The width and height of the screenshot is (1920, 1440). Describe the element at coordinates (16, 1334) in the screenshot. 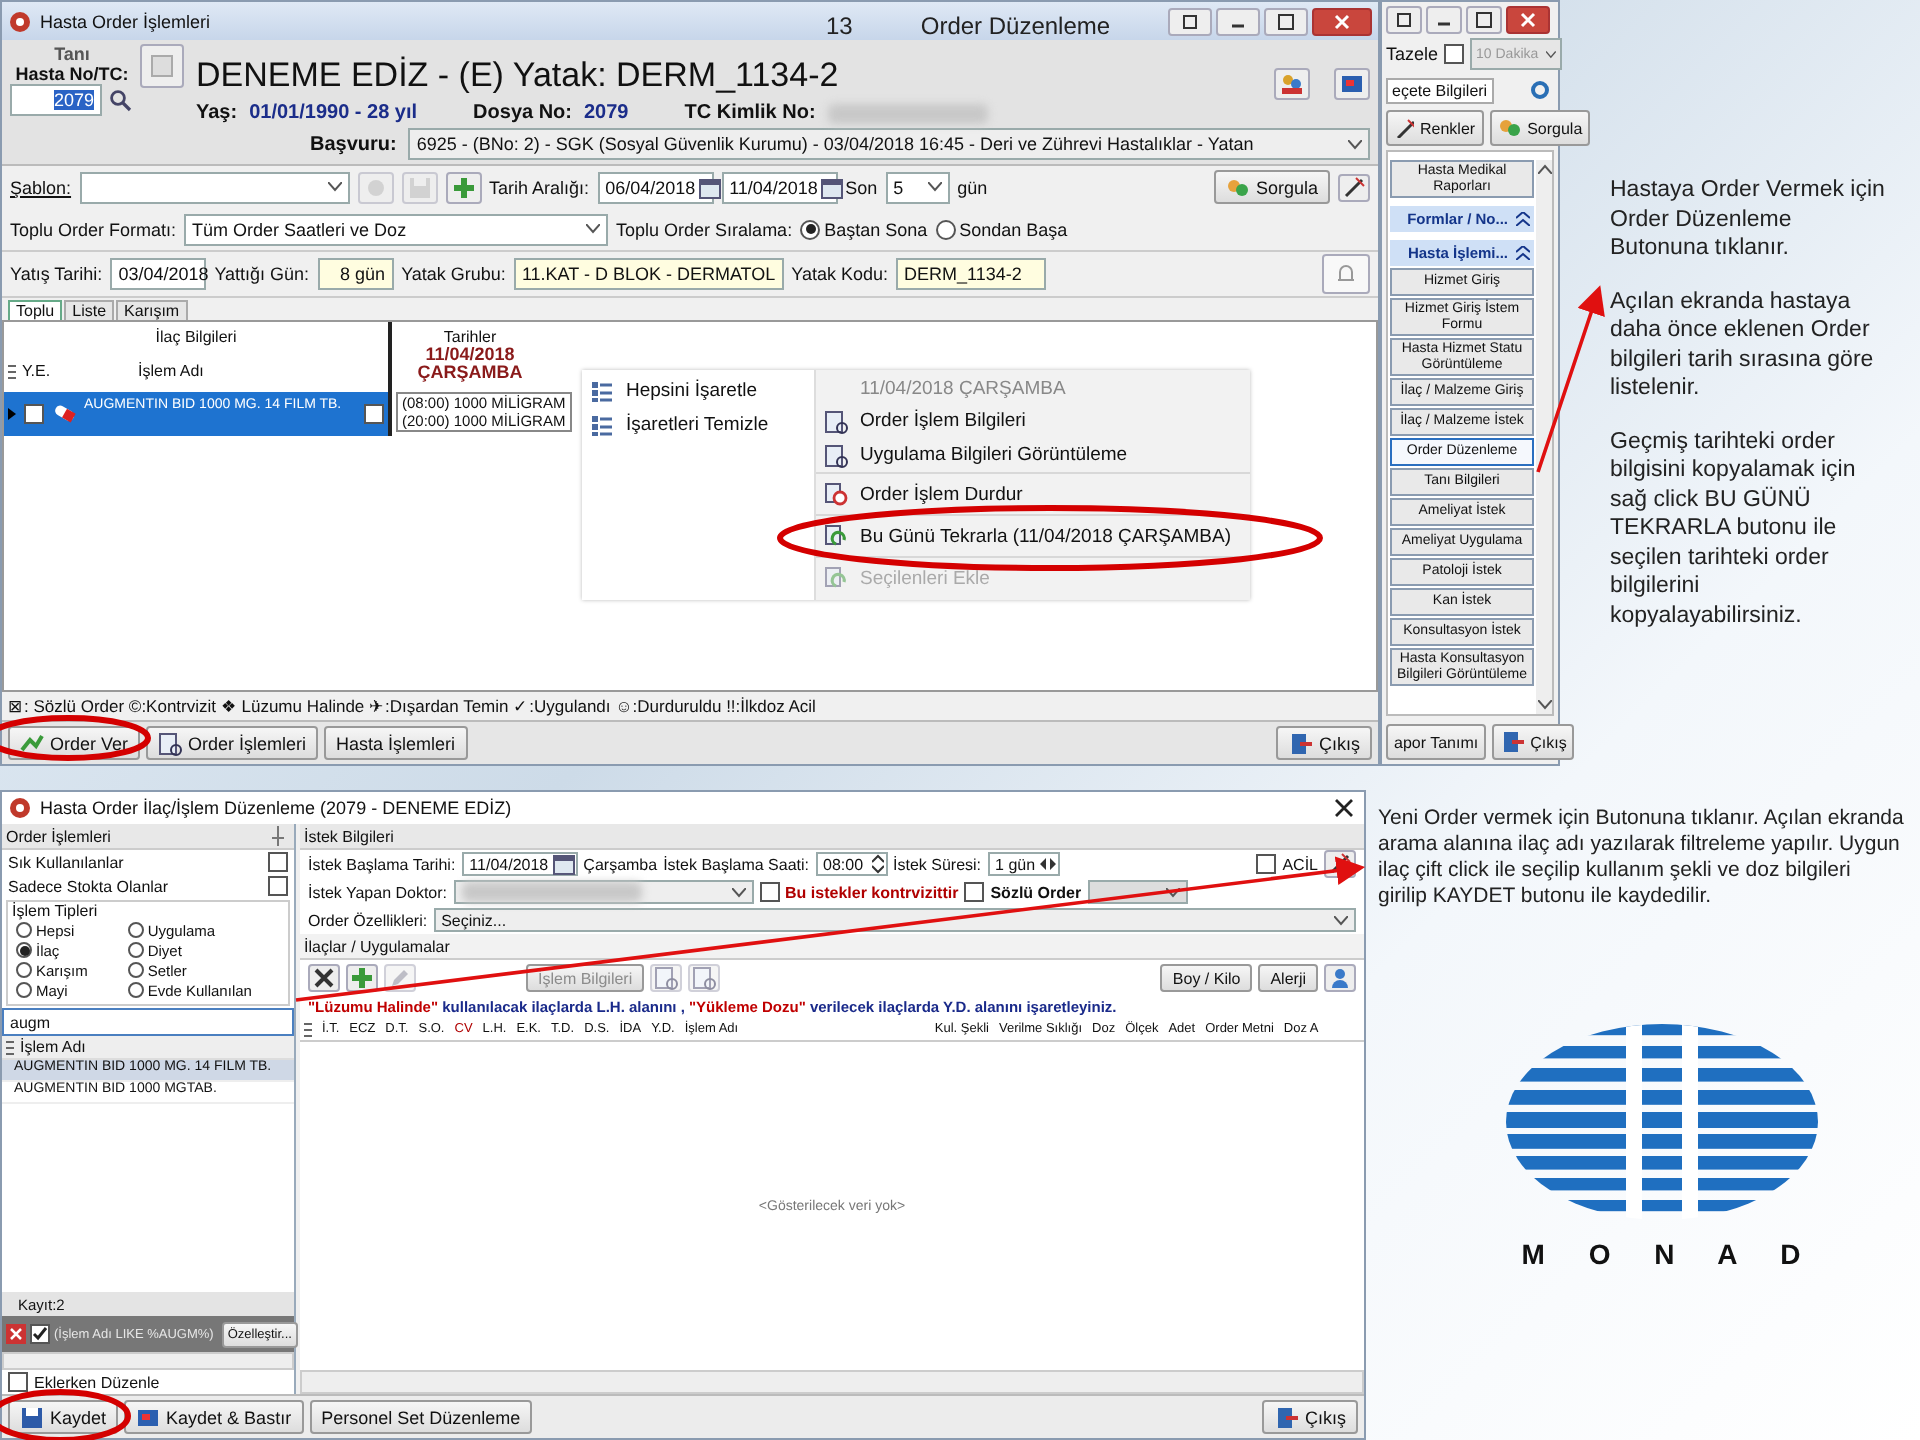

I see `clear-filter-icon` at that location.